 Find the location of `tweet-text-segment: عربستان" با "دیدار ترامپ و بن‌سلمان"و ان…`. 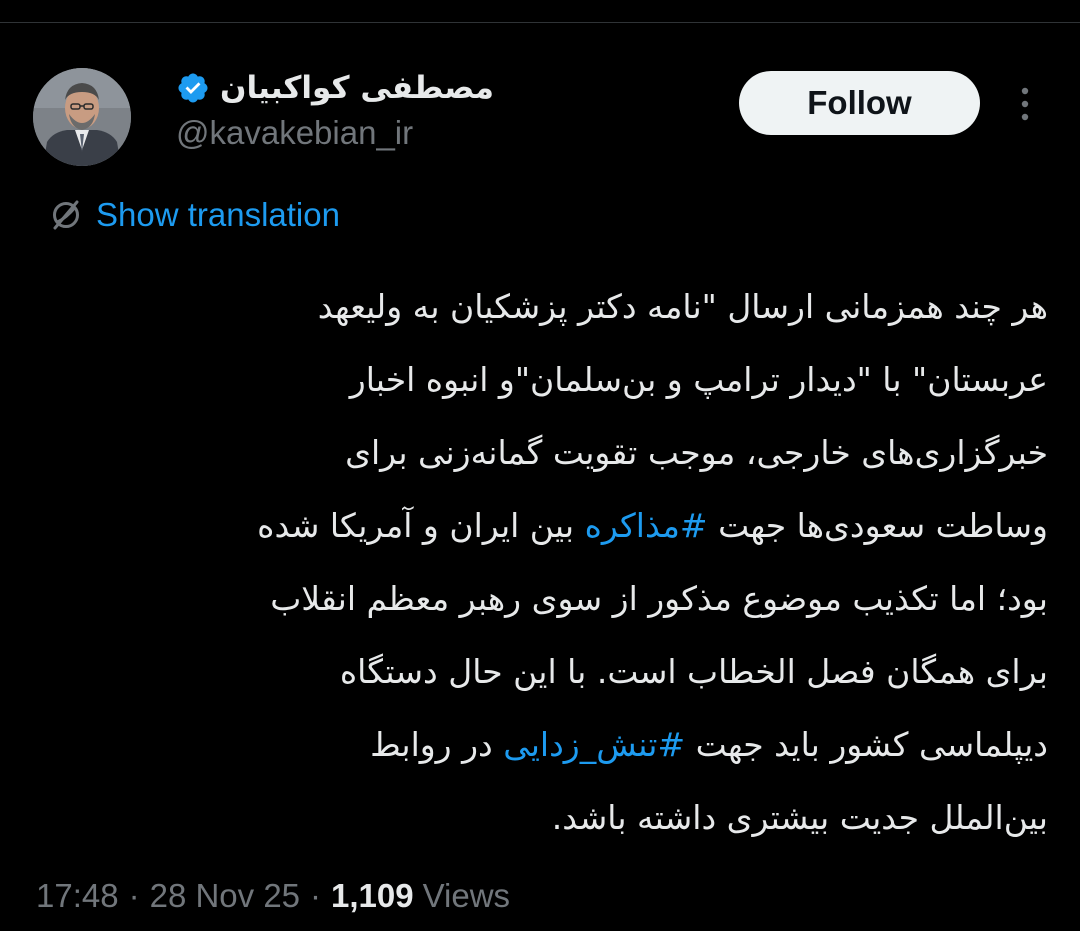

tweet-text-segment: عربستان" با "دیدار ترامپ و بن‌سلمان"و ان… is located at coordinates (698, 379).